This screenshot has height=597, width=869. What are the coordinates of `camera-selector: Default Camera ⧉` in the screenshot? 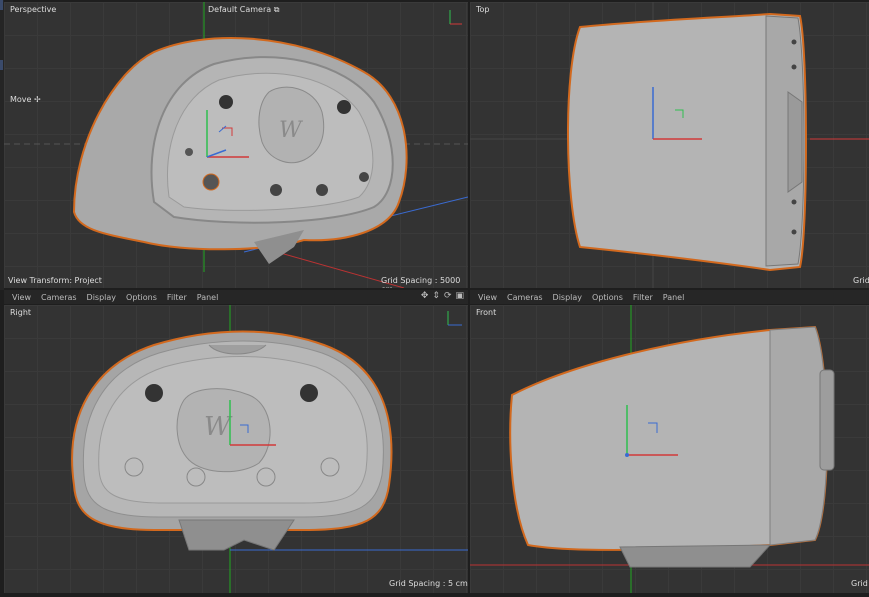 It's located at (243, 10).